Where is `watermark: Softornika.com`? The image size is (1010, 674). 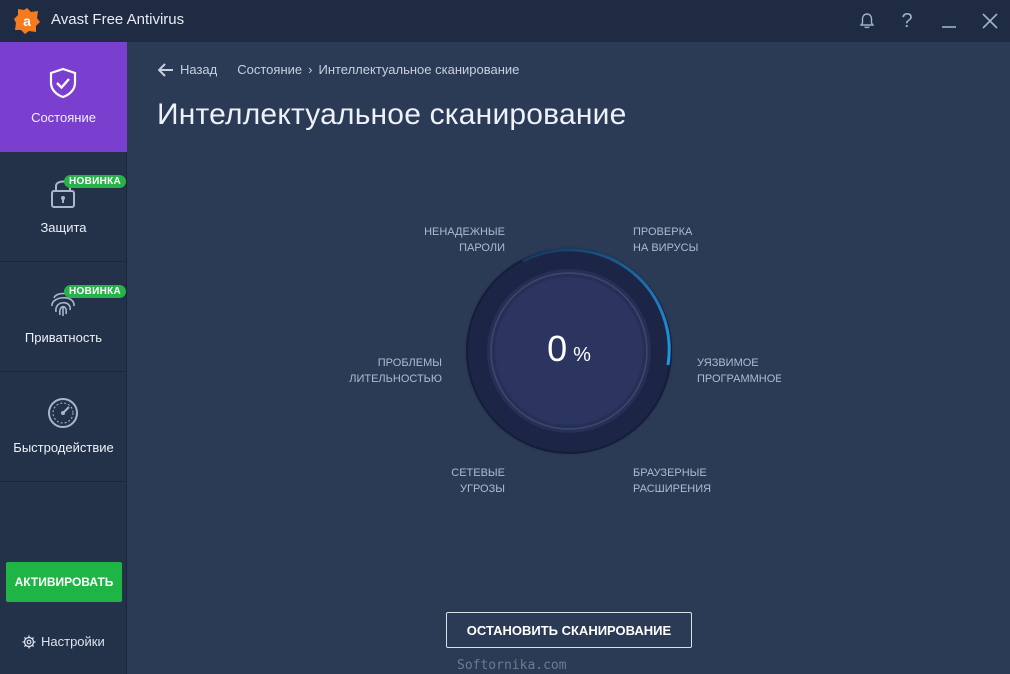 watermark: Softornika.com is located at coordinates (512, 665).